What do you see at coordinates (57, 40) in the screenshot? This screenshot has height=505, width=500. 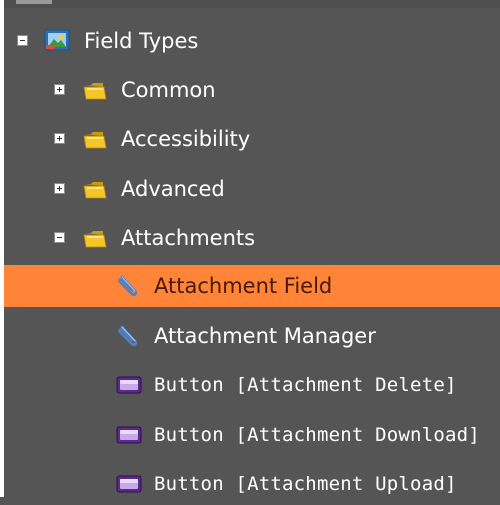 I see `form-picture-icon` at bounding box center [57, 40].